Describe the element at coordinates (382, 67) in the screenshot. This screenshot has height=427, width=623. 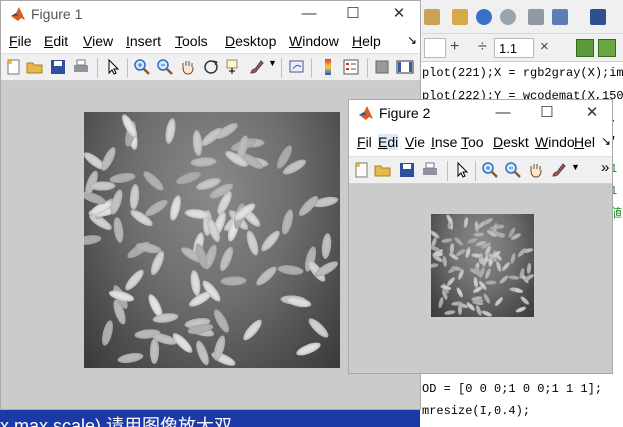
I see `hide-plot-tools-icon` at that location.